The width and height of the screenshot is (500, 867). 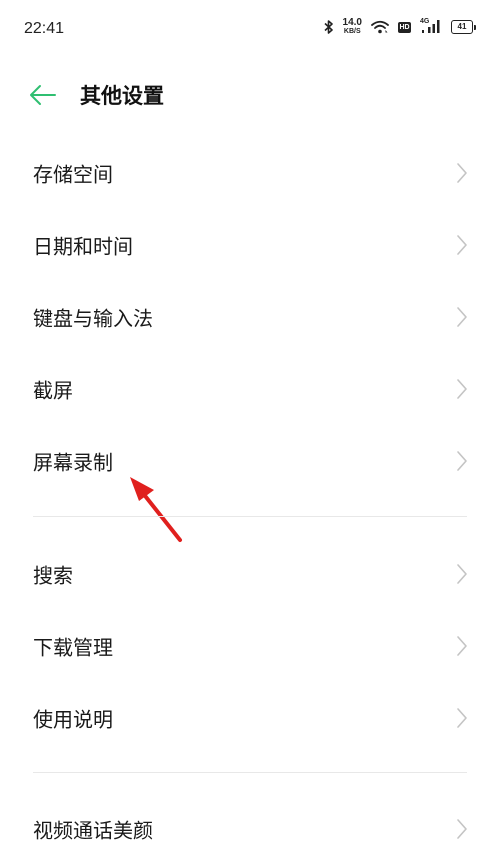 What do you see at coordinates (328, 27) in the screenshot?
I see `bluetooth-icon` at bounding box center [328, 27].